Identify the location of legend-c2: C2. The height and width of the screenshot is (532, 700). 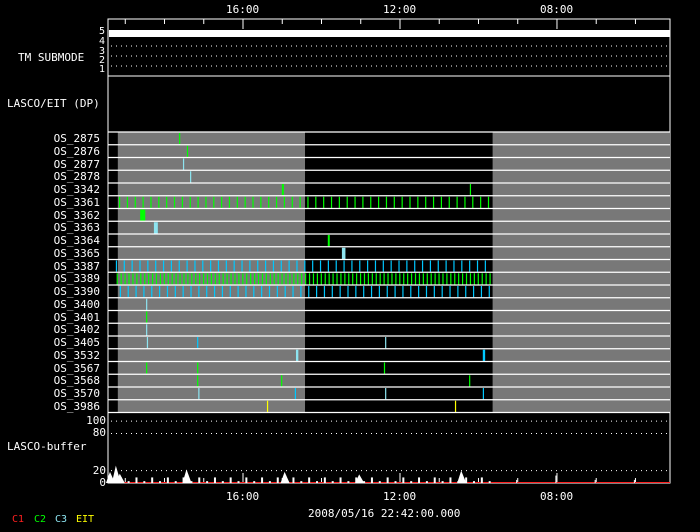
(40, 519).